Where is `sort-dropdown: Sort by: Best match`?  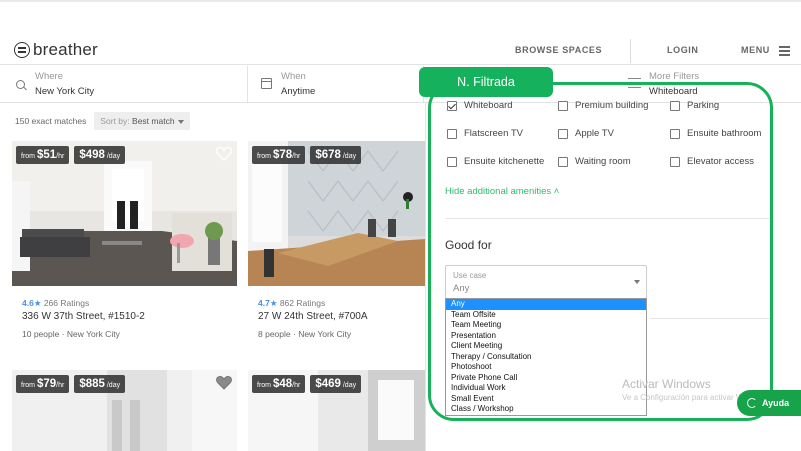
sort-dropdown: Sort by: Best match is located at coordinates (142, 121).